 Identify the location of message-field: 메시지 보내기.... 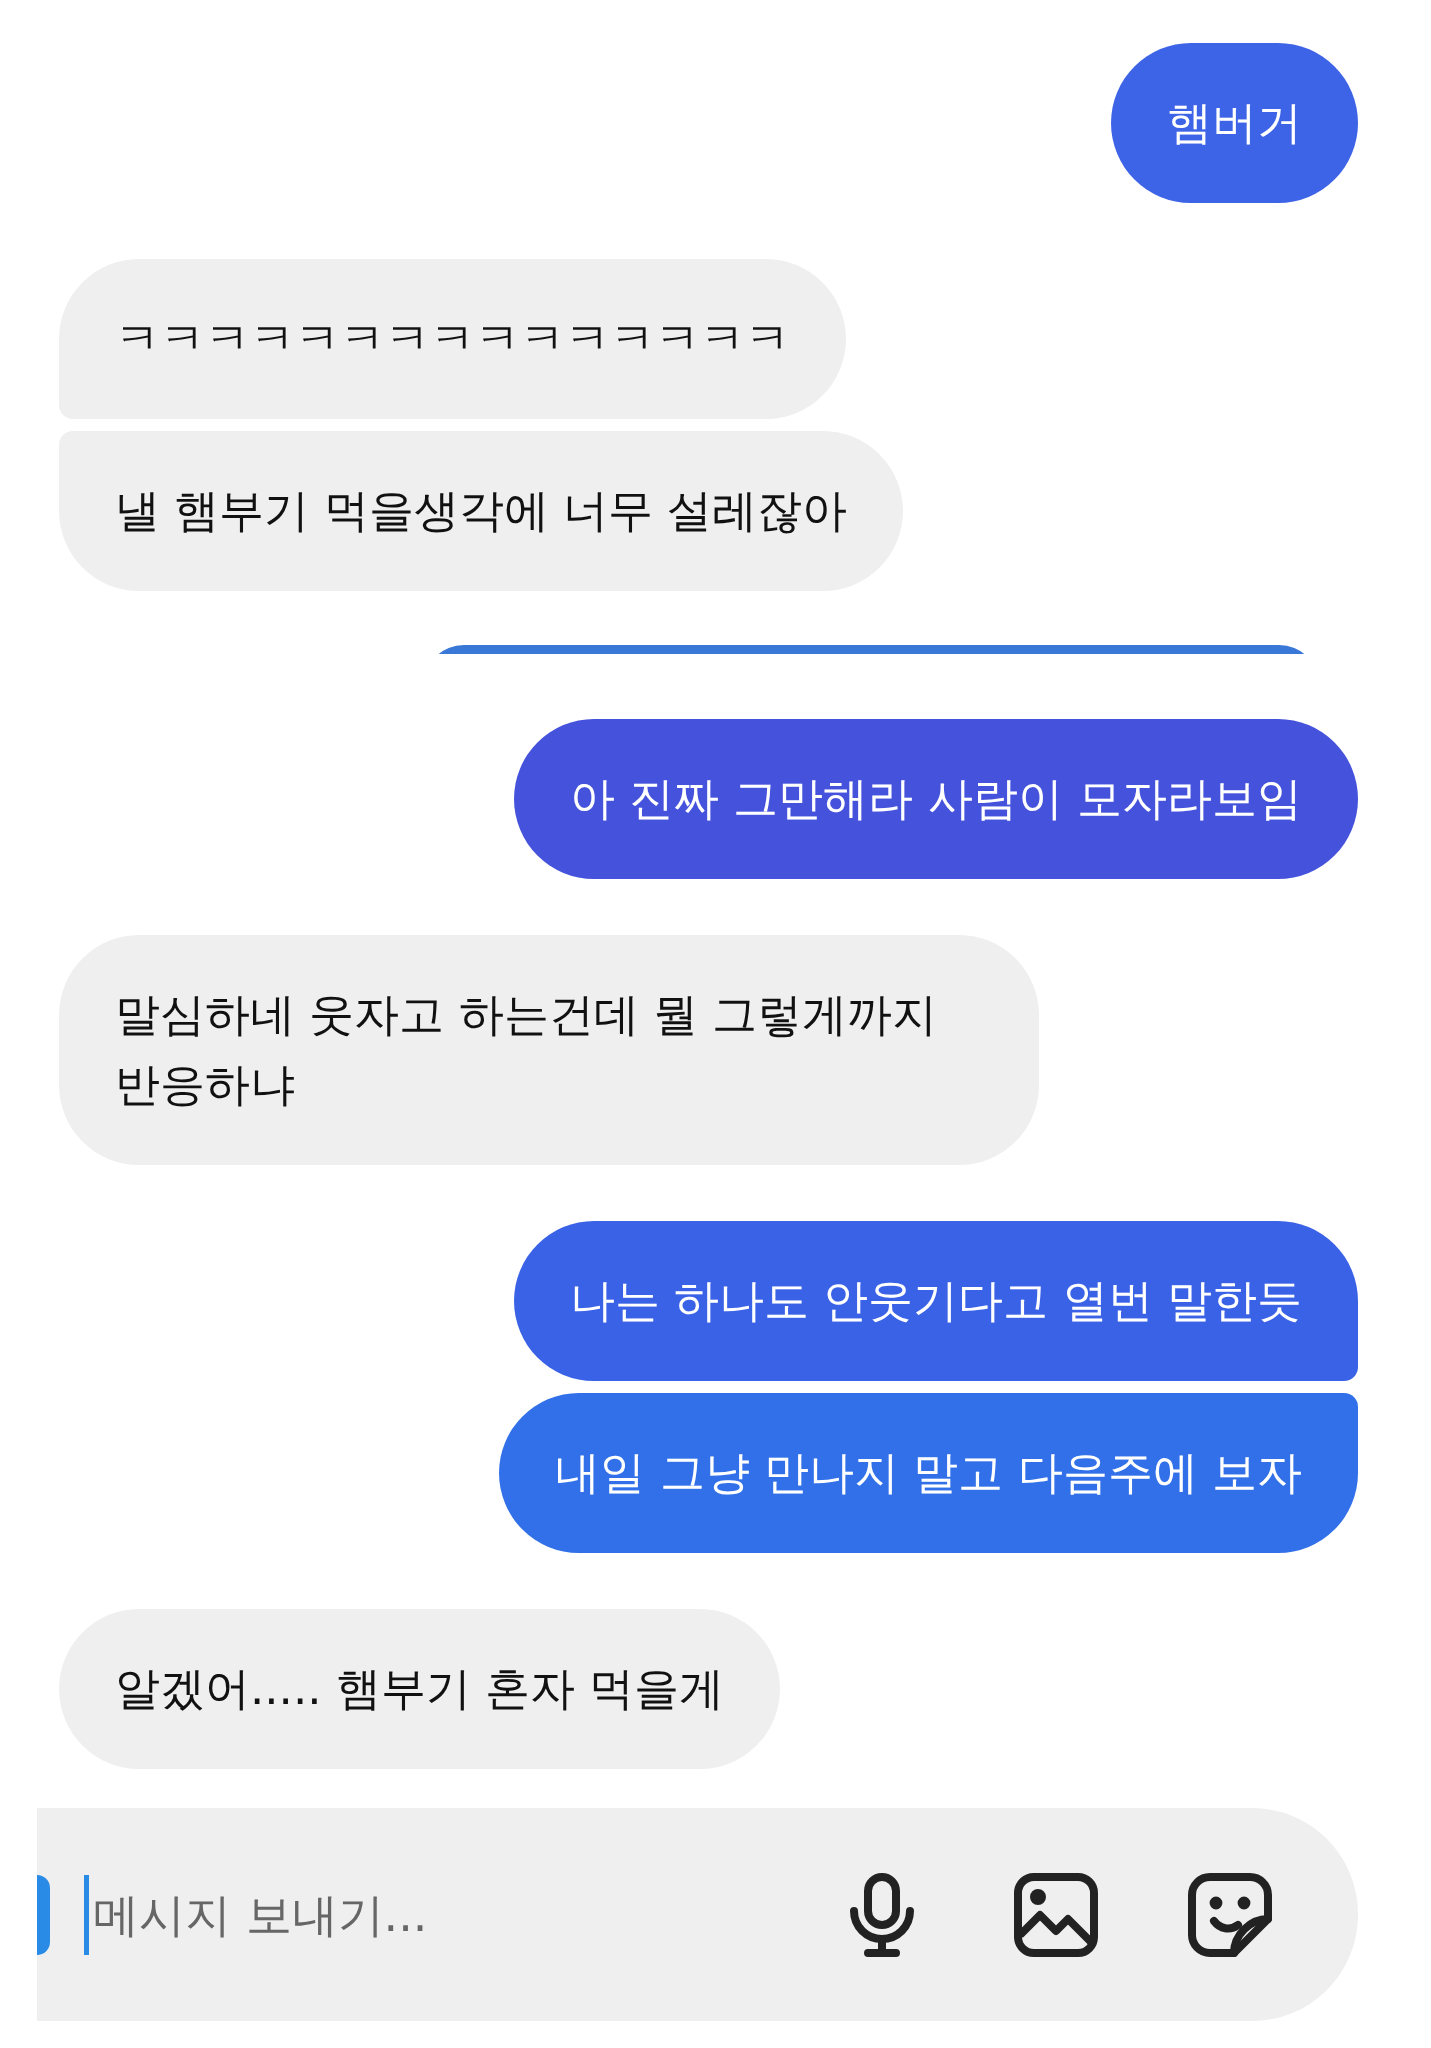
(422, 1914).